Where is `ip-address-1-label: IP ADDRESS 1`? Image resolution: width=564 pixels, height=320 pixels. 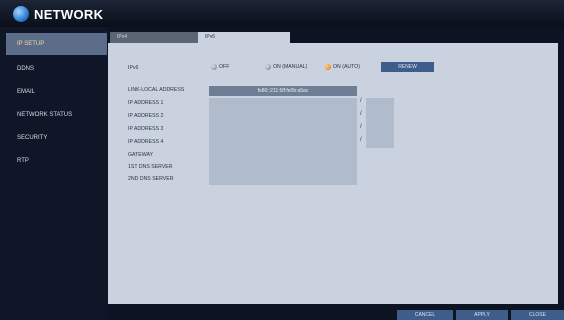 ip-address-1-label: IP ADDRESS 1 is located at coordinates (146, 103).